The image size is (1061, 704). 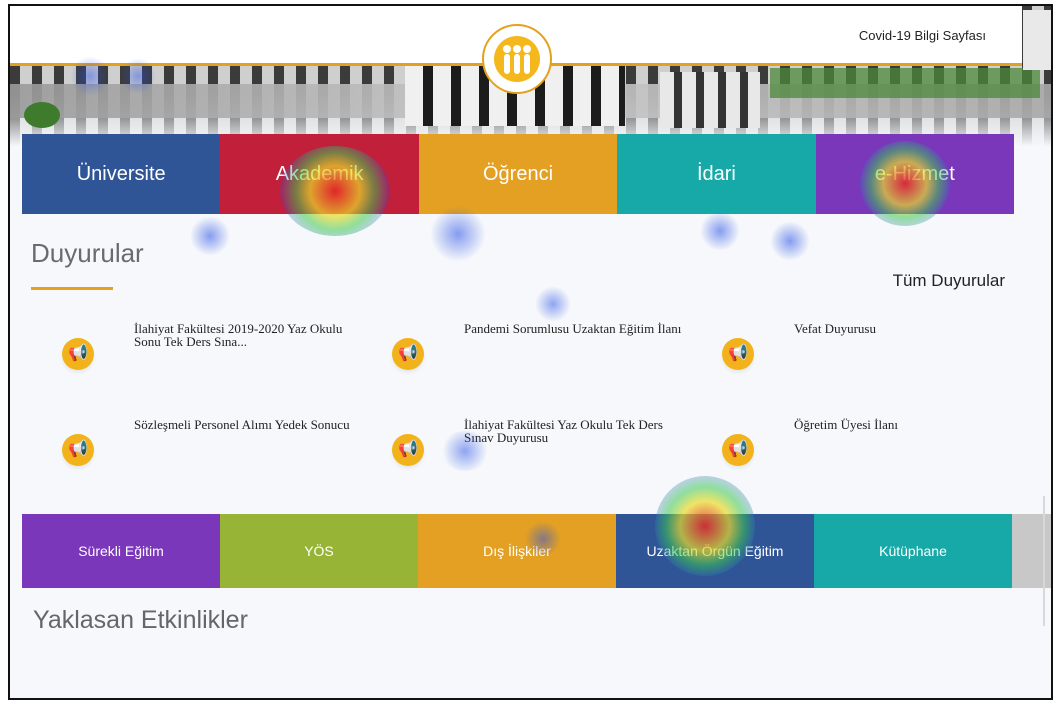 What do you see at coordinates (913, 551) in the screenshot?
I see `nav-kutuphane: Kütüphane` at bounding box center [913, 551].